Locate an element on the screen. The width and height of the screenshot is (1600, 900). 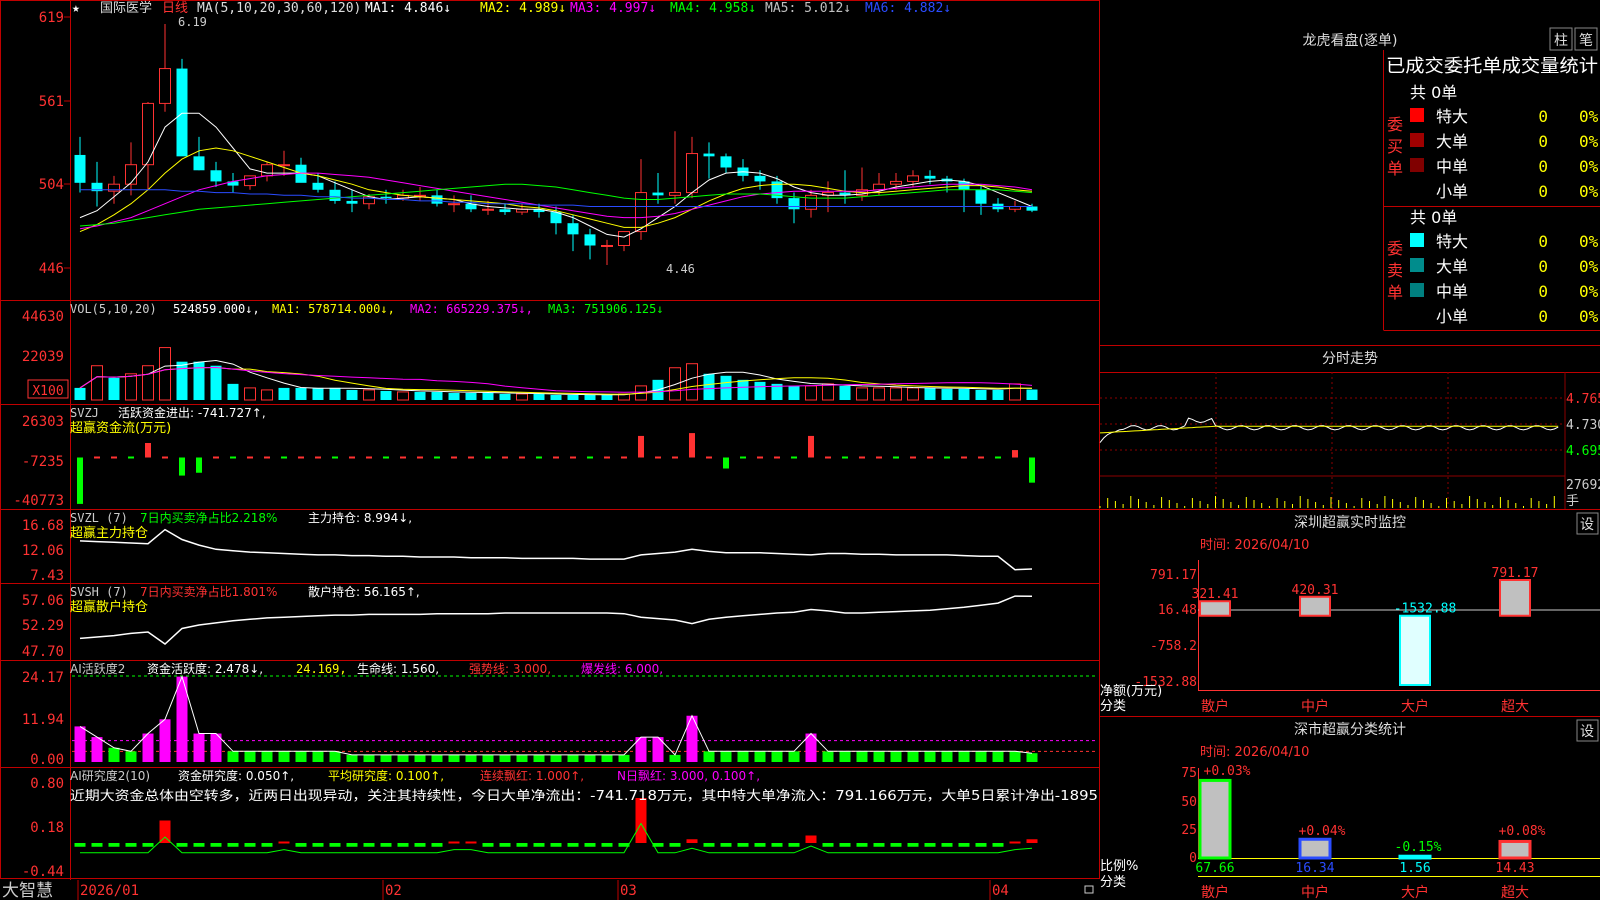
svzl-label2: 主力持仓: 8.994↓, is located at coordinates (360, 517).